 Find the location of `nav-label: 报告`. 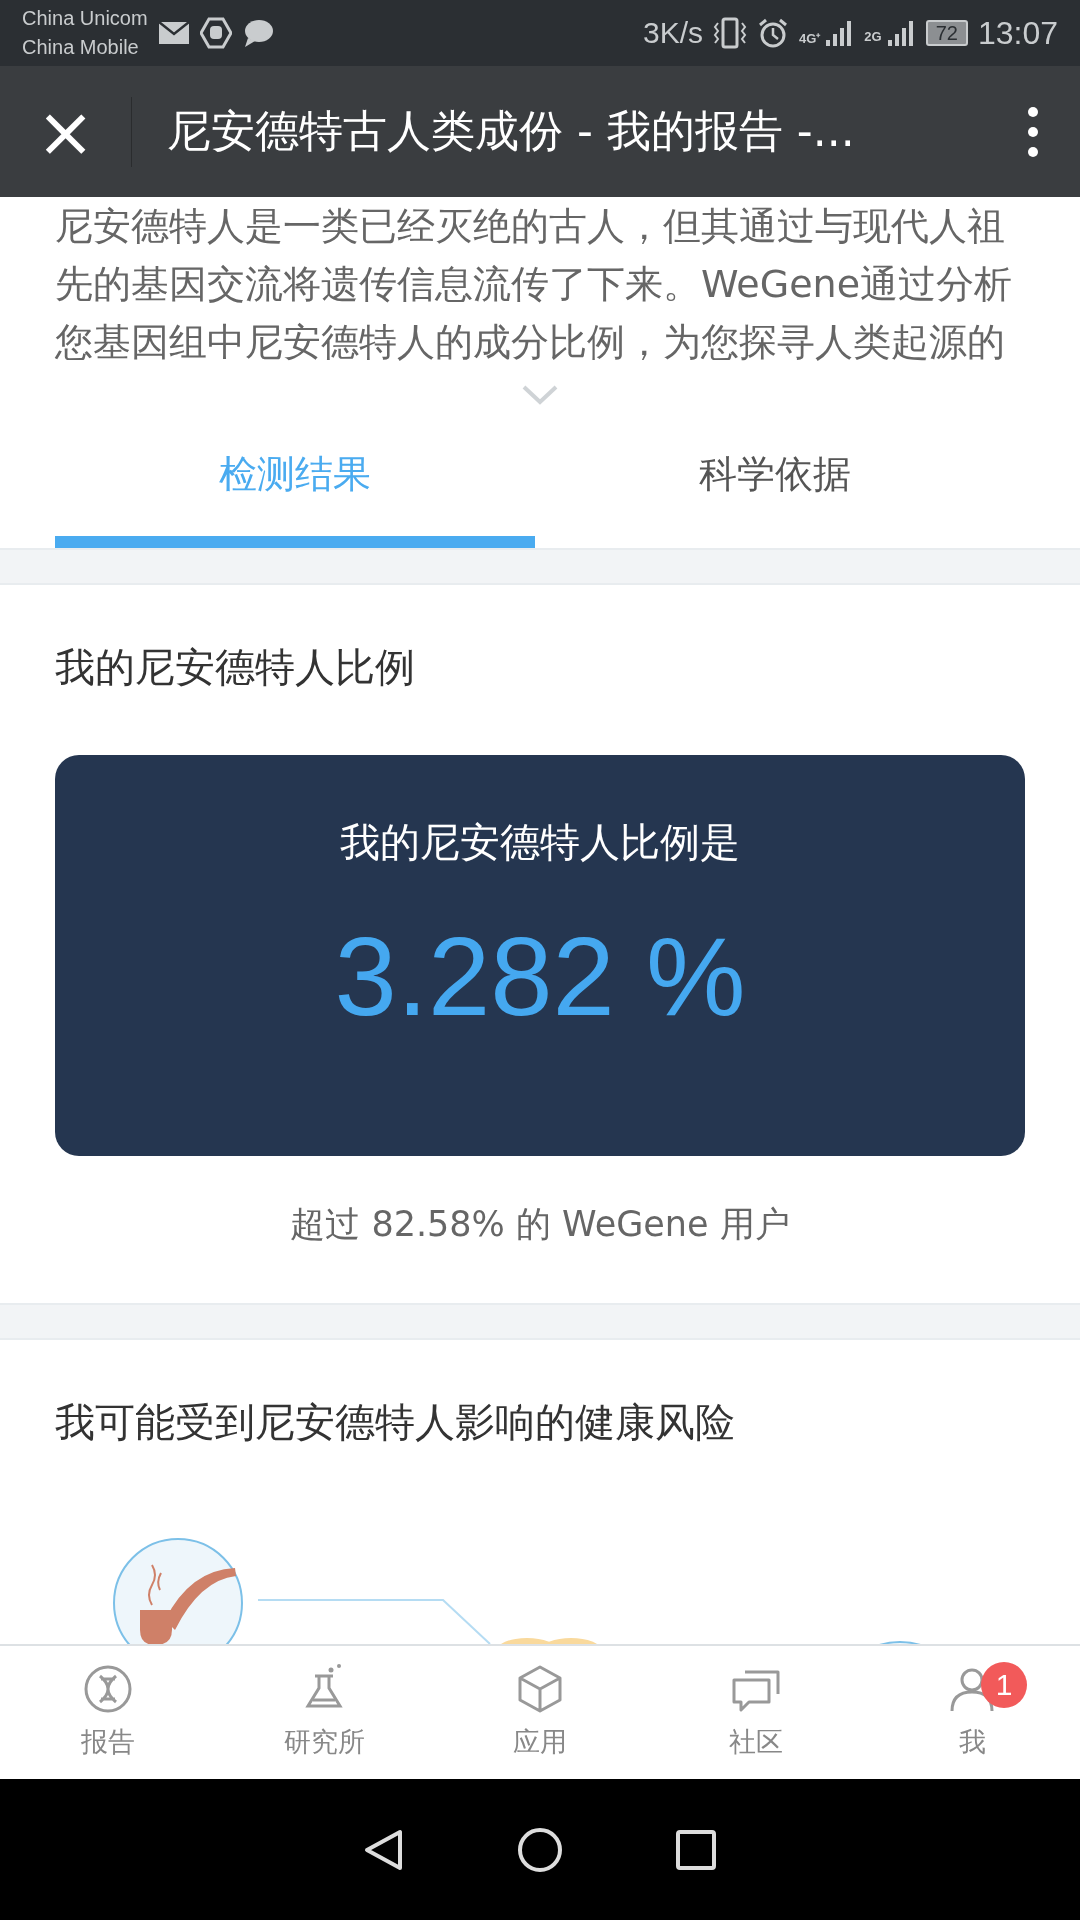

nav-label: 报告 is located at coordinates (108, 1742).